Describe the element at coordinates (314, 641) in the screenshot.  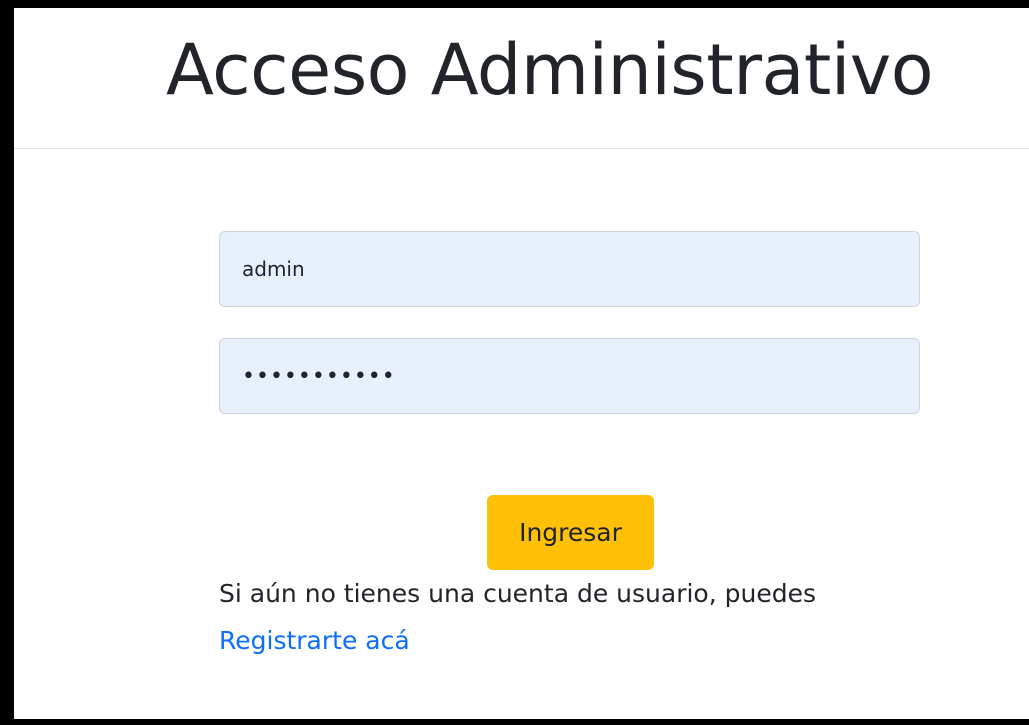
I see `register-link: Registrarte acá` at that location.